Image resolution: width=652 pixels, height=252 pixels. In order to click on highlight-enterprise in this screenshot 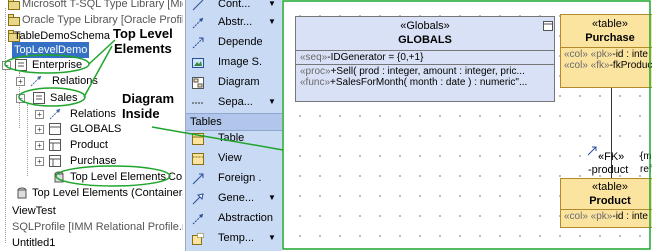, I will do `click(47, 64)`.